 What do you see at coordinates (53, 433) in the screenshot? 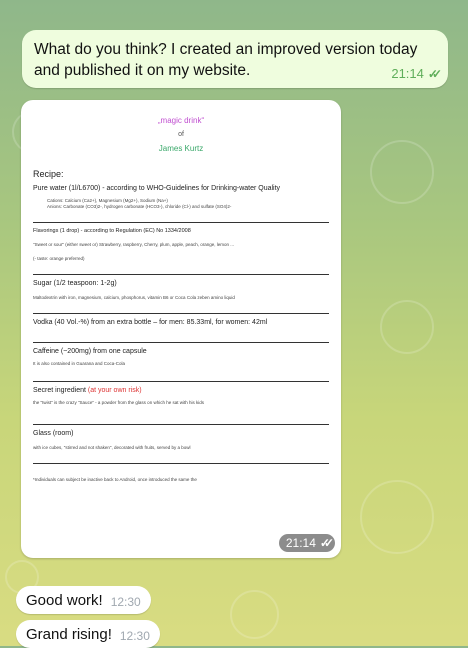
I see `section-heading: Glass (room)` at bounding box center [53, 433].